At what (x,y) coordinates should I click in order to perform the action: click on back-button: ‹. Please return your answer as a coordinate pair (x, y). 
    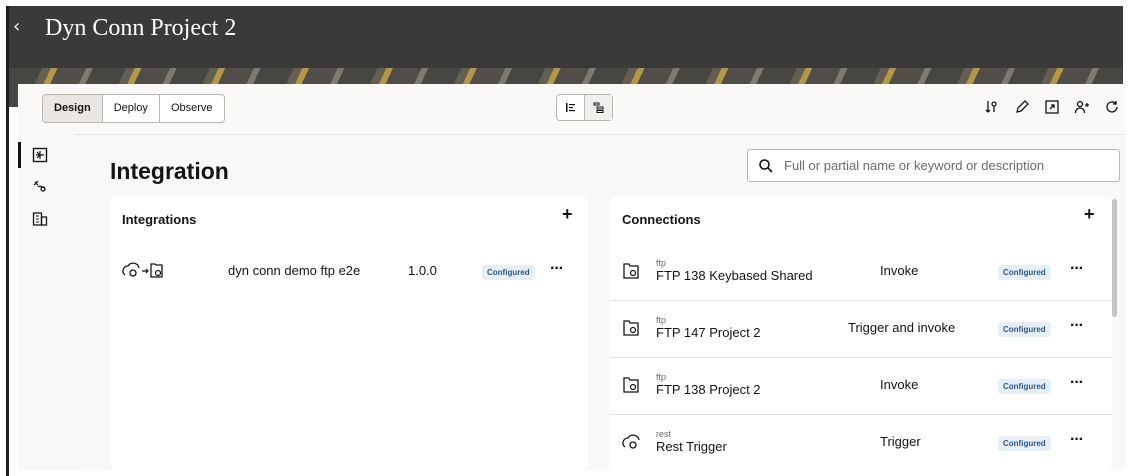
    Looking at the image, I should click on (16, 26).